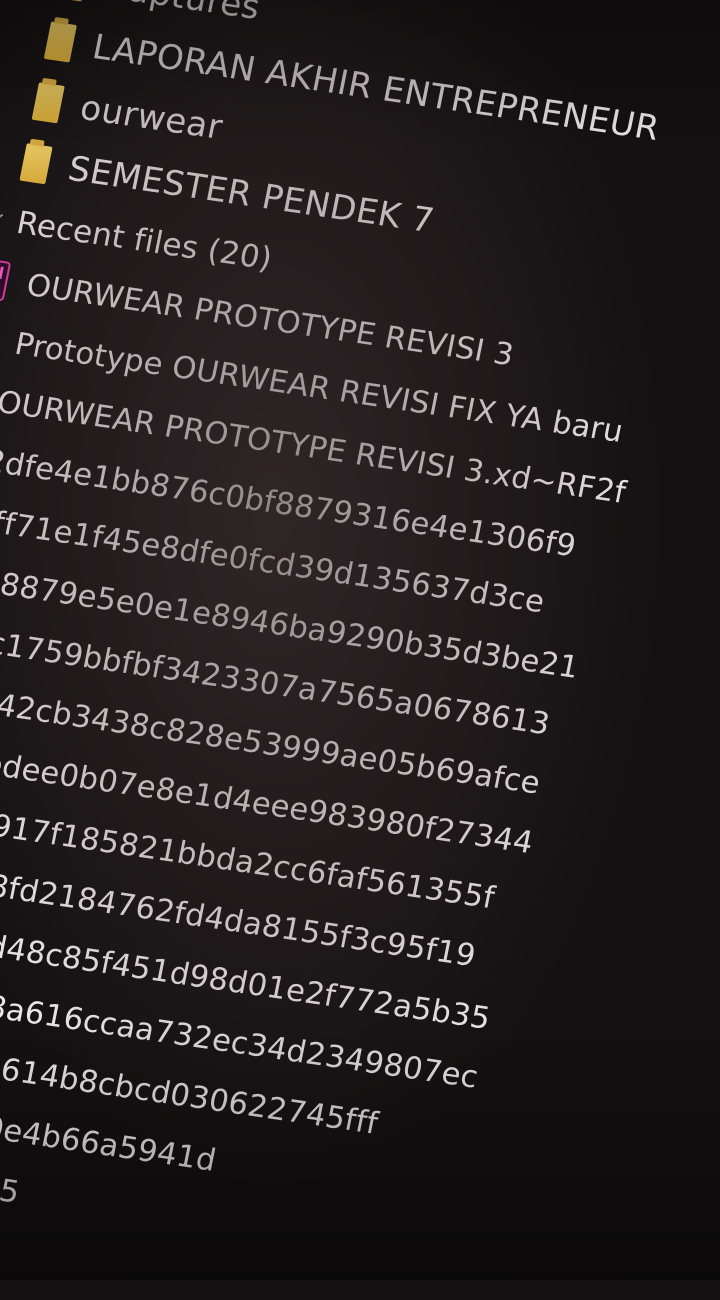 This screenshot has height=1300, width=720. I want to click on xd-file-icon: Xd, so click(6, 279).